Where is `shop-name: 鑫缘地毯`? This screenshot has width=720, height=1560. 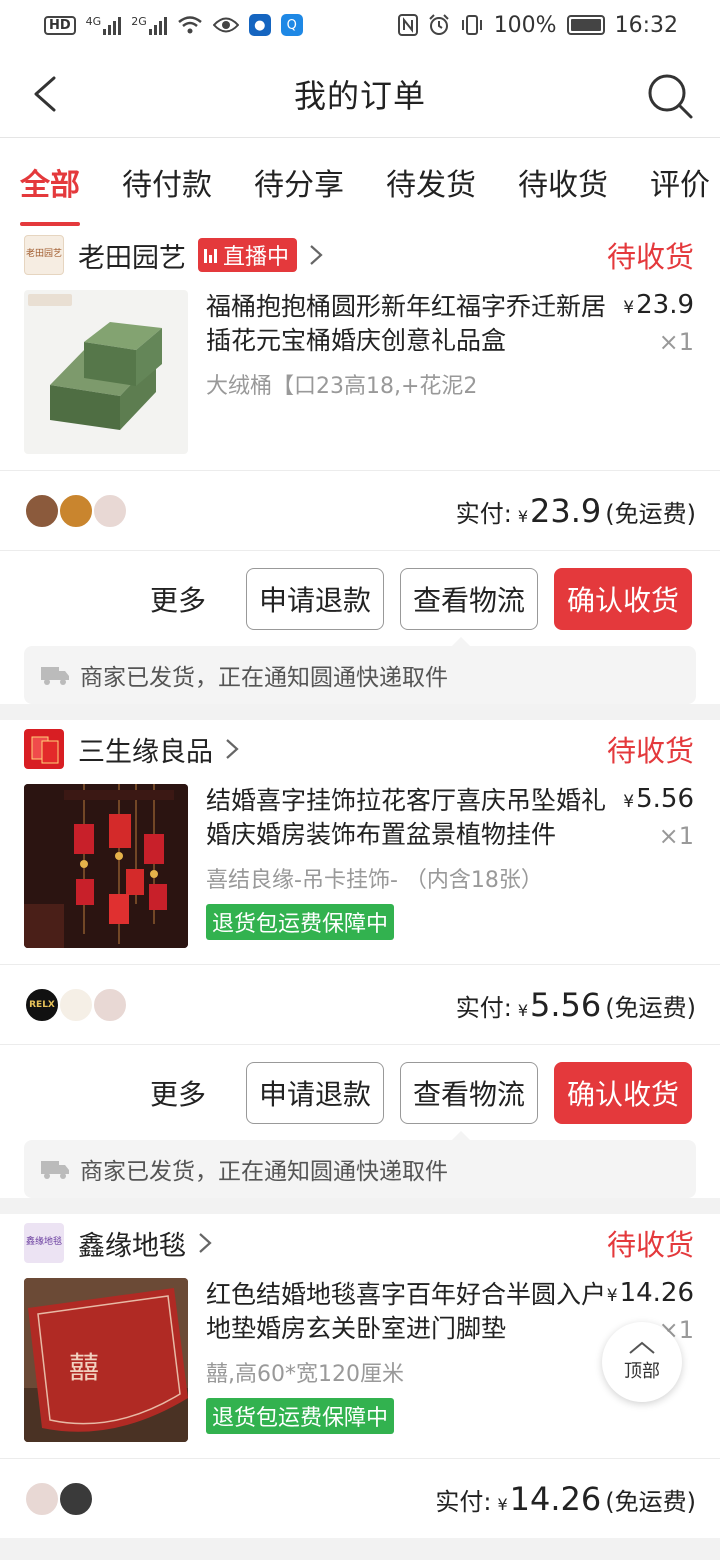
shop-name: 鑫缘地毯 is located at coordinates (132, 1243).